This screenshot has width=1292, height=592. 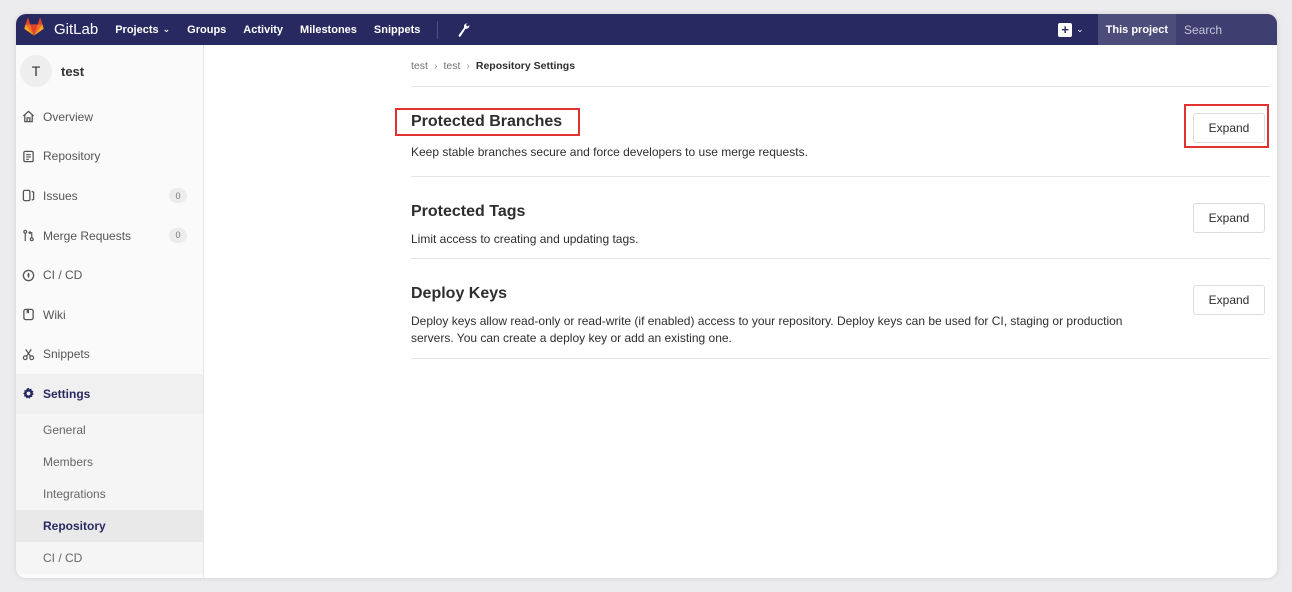 What do you see at coordinates (109, 493) in the screenshot?
I see `sidebar-subitem-integrations: Integrations` at bounding box center [109, 493].